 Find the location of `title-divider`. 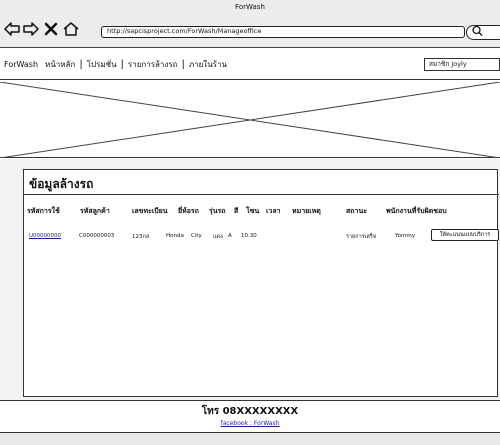

title-divider is located at coordinates (261, 194).